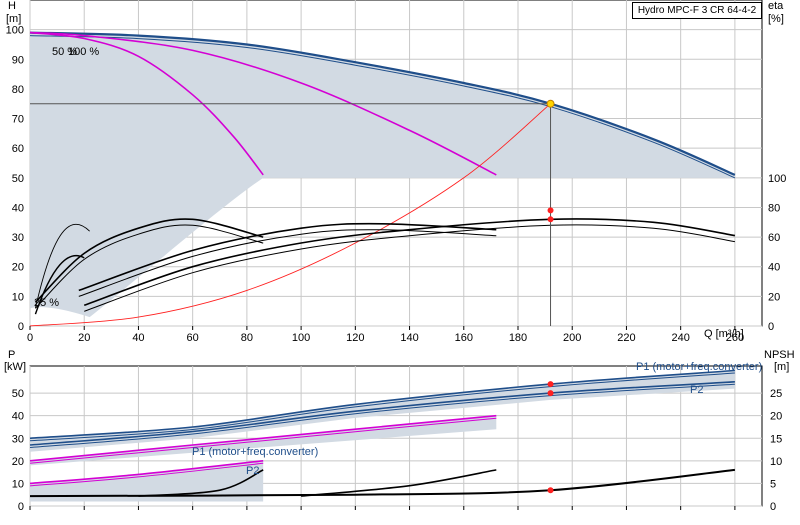 The image size is (800, 525). Describe the element at coordinates (355, 338) in the screenshot. I see `xtick-label-120: 120` at that location.